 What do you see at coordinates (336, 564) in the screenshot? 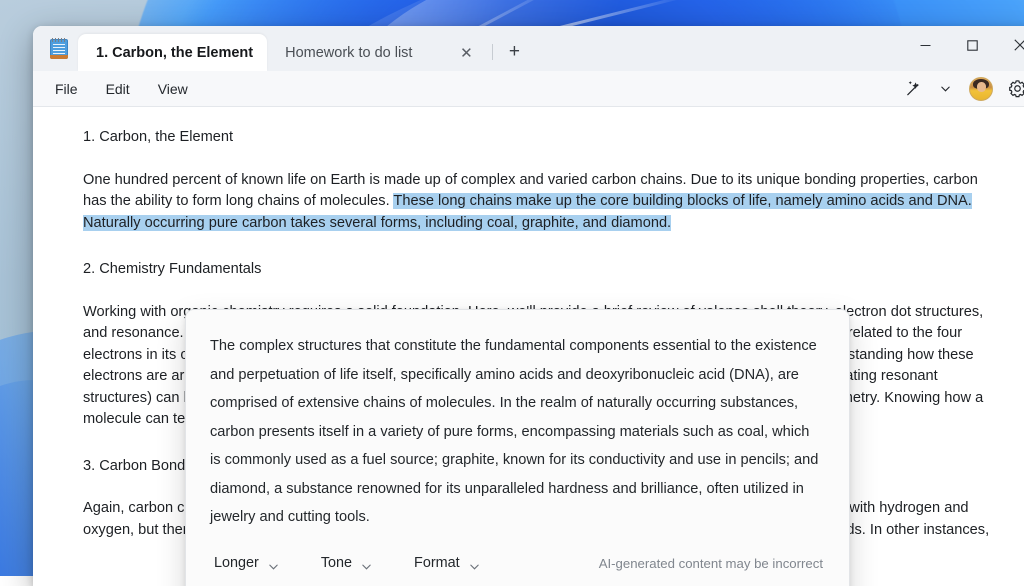
I see `tone-dropdown-label: Tone` at bounding box center [336, 564].